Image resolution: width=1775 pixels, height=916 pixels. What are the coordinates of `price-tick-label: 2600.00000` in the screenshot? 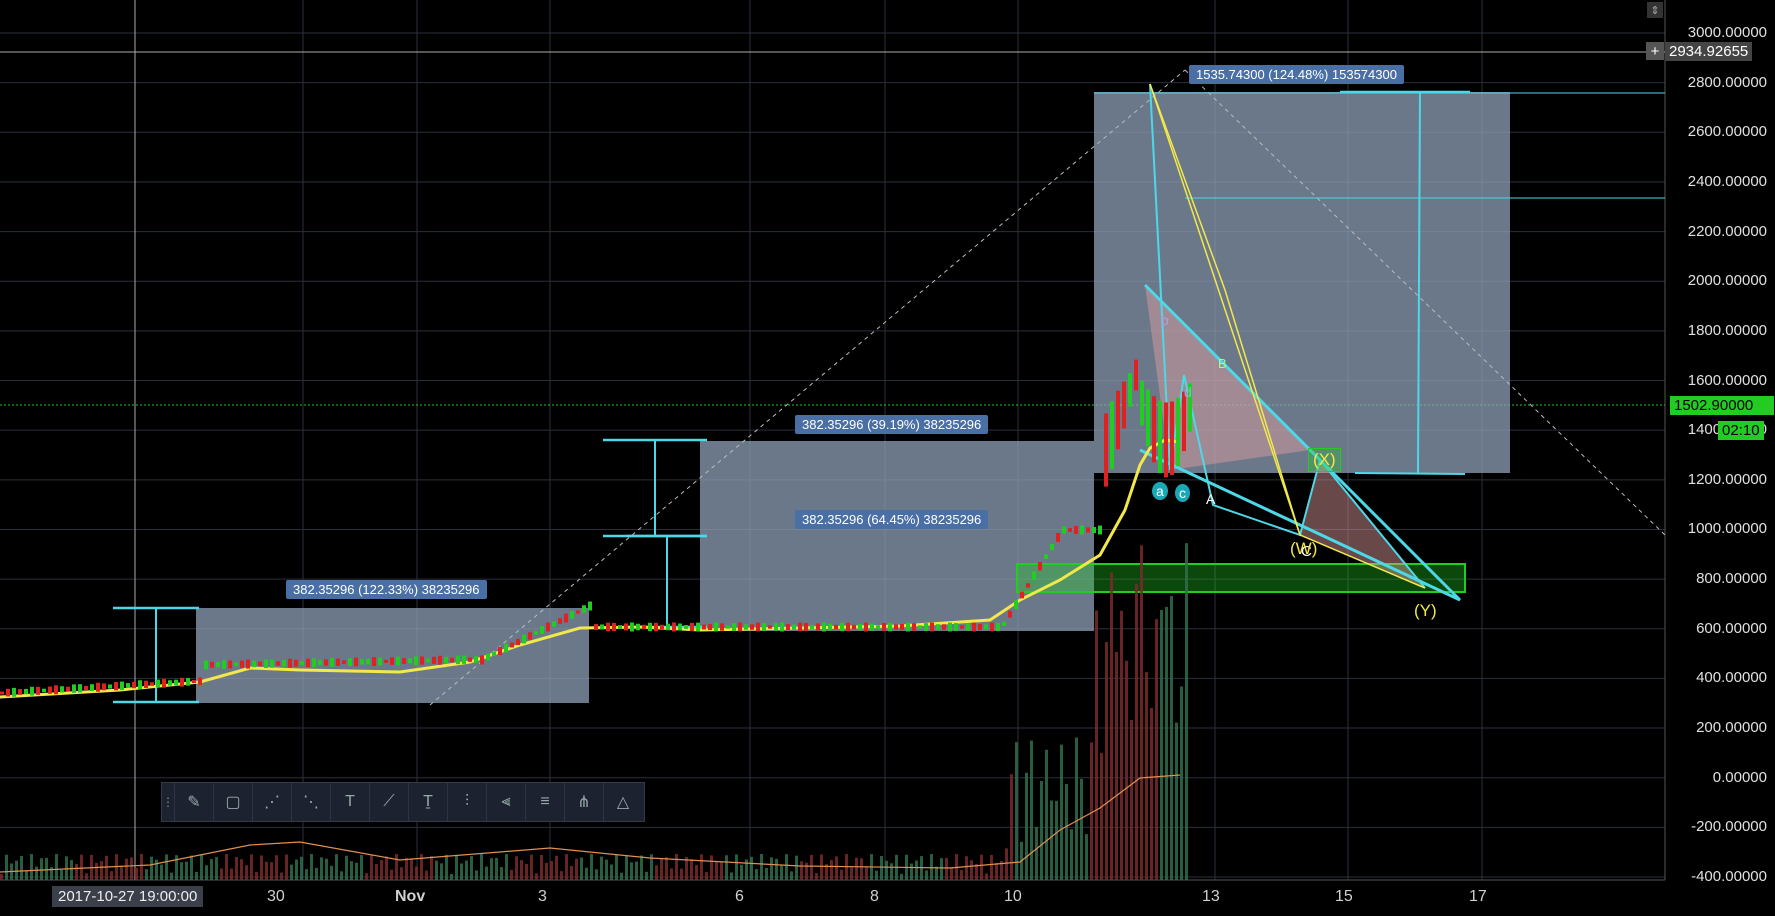 It's located at (1727, 132).